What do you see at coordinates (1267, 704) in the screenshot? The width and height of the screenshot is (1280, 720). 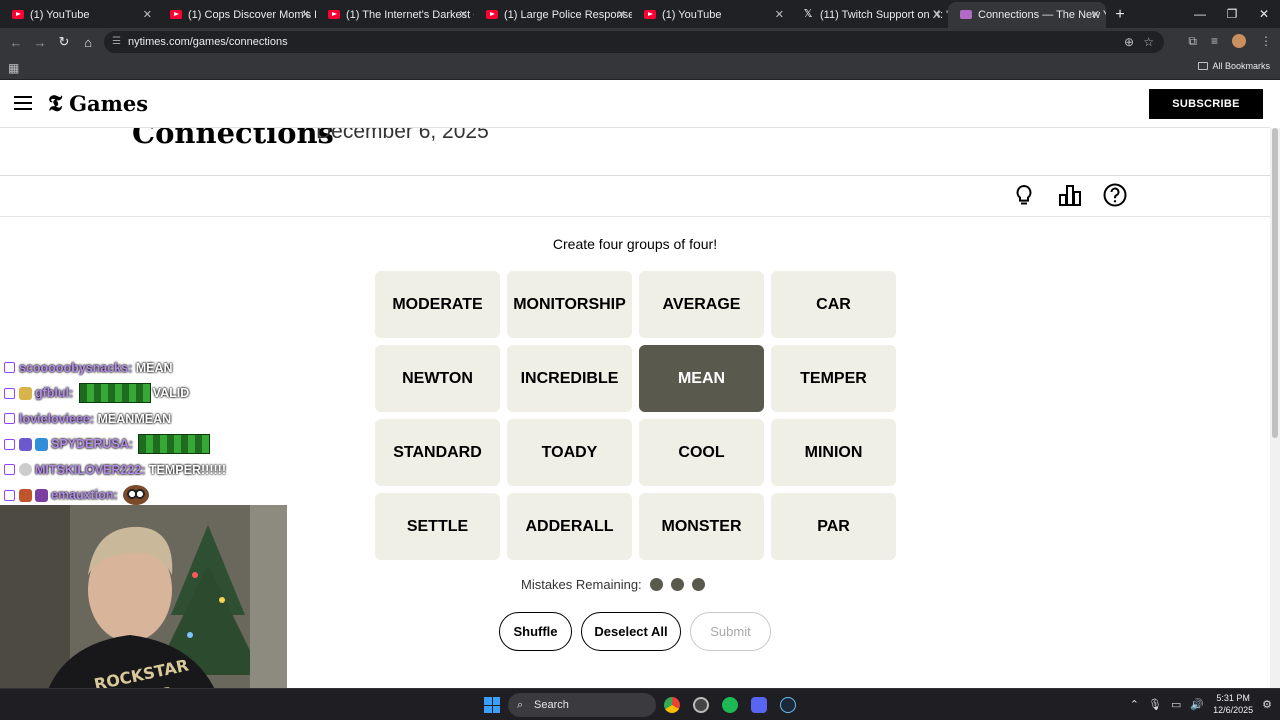 I see `notification-icon: ⚙` at bounding box center [1267, 704].